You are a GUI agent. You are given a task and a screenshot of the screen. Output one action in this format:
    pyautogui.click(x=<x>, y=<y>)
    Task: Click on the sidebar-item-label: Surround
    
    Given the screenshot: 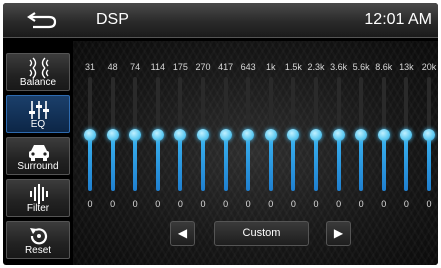 What is the action you would take?
    pyautogui.click(x=38, y=166)
    